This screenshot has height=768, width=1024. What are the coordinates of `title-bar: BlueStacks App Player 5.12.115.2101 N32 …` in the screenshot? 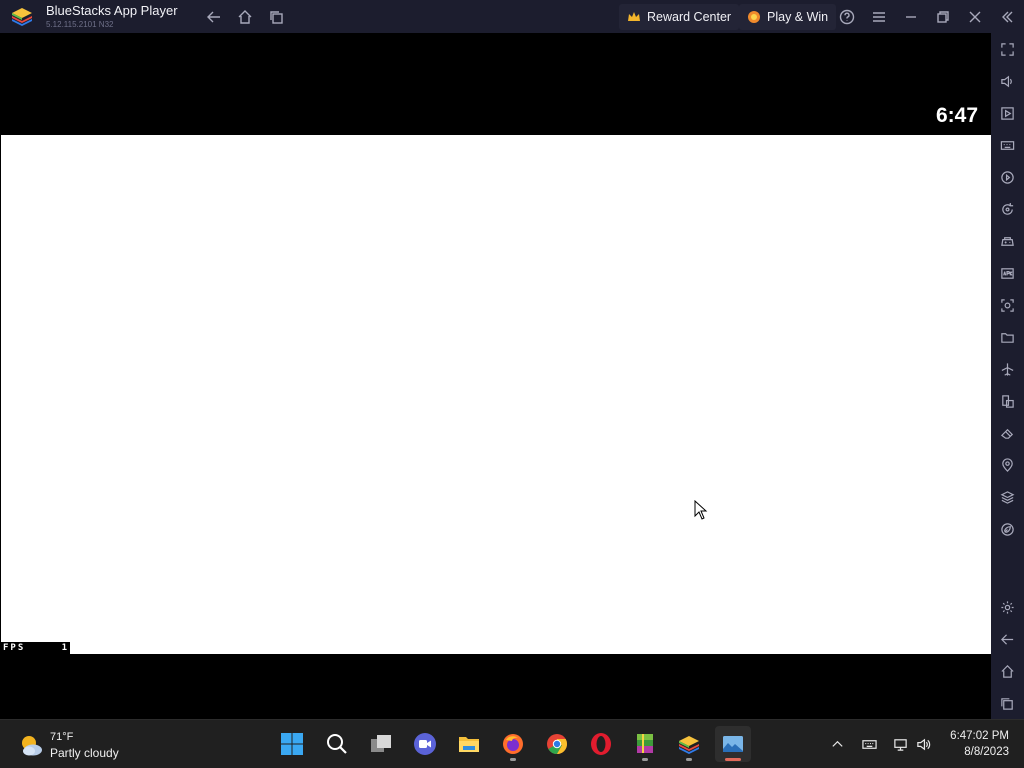 It's located at (512, 16).